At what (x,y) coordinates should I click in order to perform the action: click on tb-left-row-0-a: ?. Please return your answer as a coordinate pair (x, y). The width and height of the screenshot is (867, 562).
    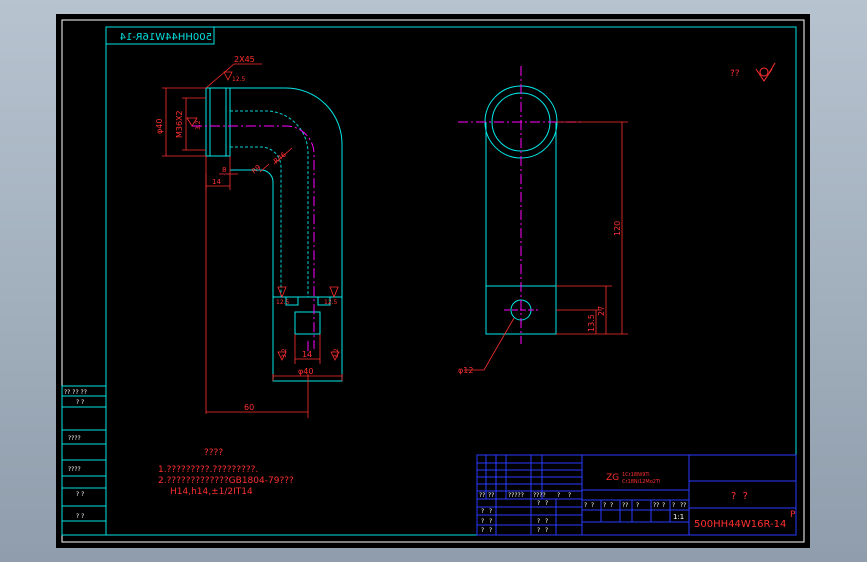
    Looking at the image, I should click on (482, 511).